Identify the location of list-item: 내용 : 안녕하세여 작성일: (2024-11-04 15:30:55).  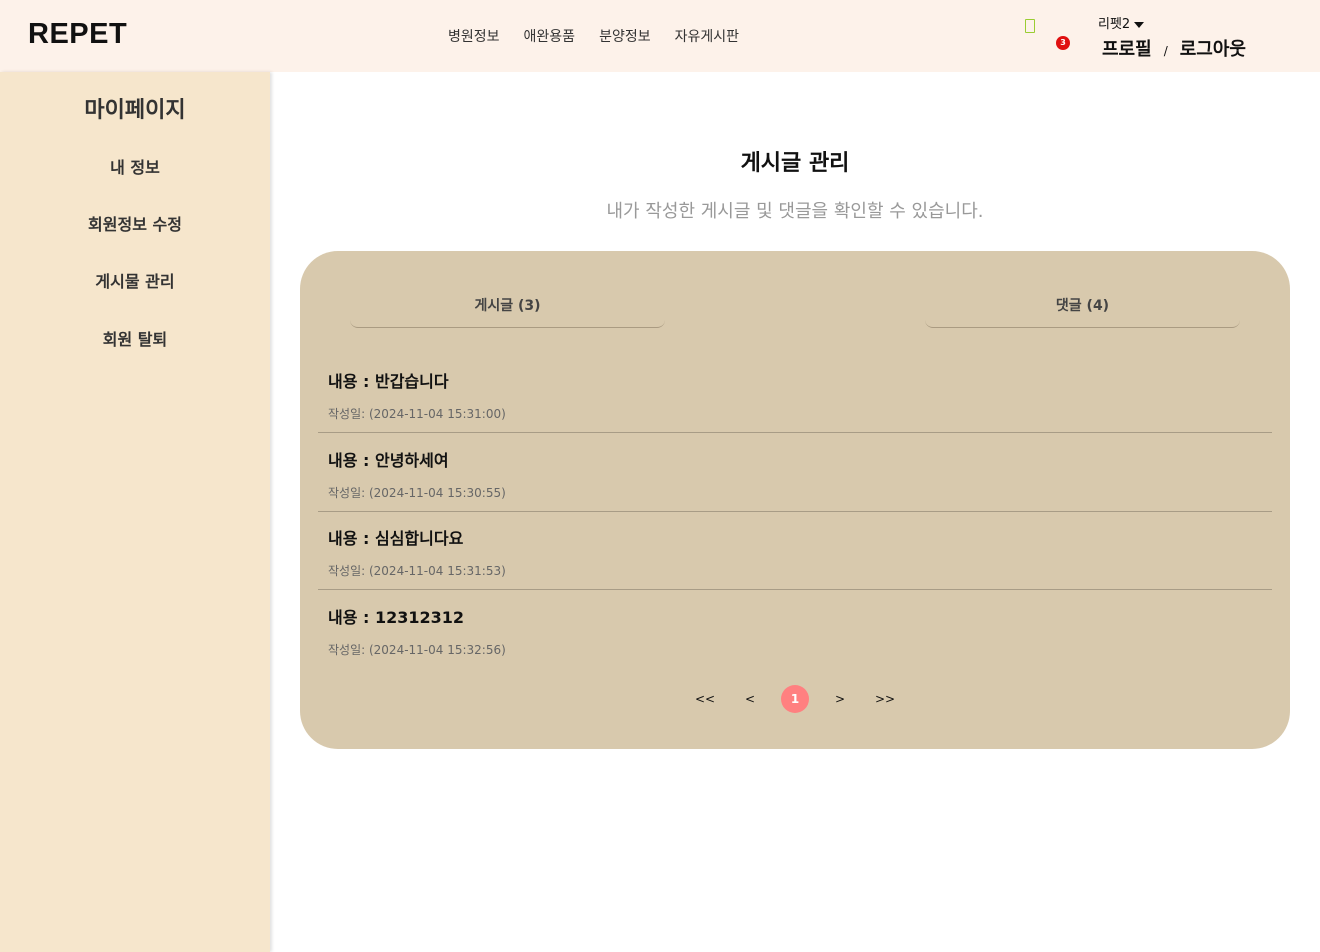
(795, 472).